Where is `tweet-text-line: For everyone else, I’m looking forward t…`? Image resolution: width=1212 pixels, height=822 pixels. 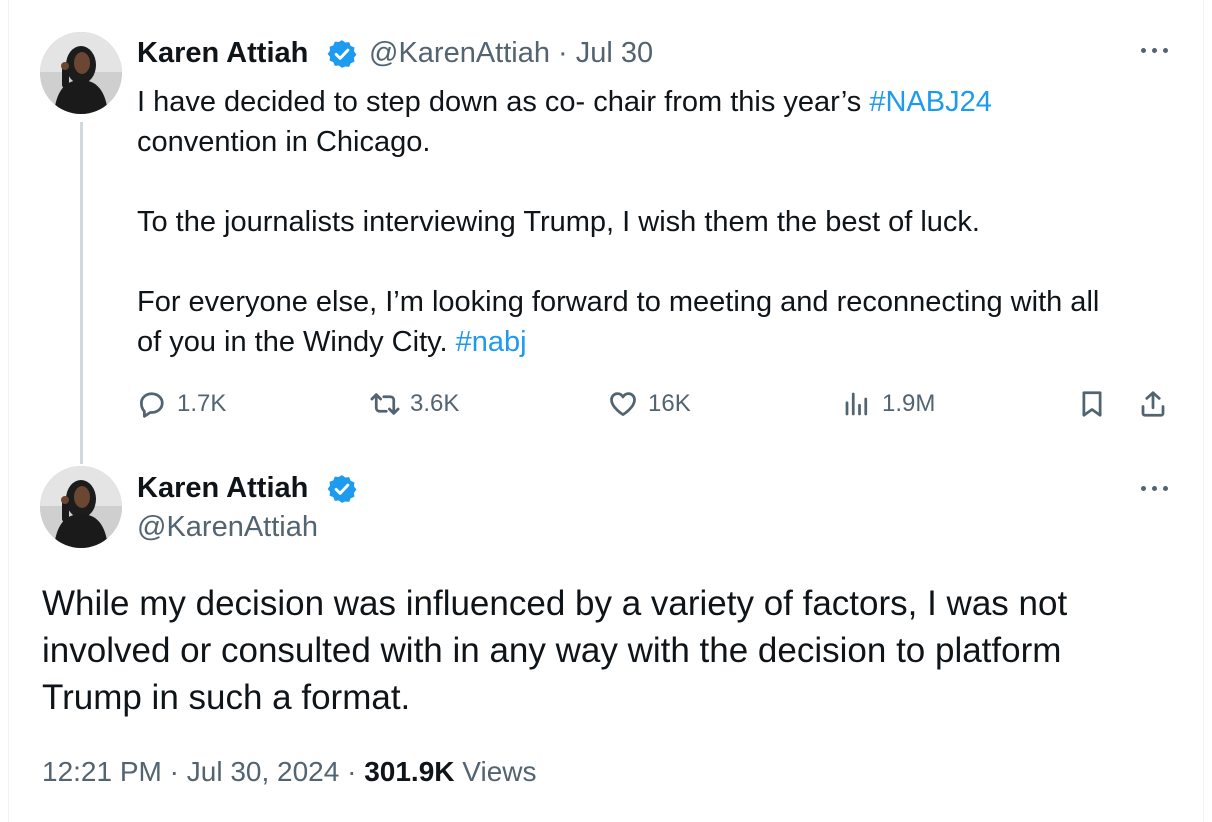 tweet-text-line: For everyone else, I’m looking forward t… is located at coordinates (618, 302).